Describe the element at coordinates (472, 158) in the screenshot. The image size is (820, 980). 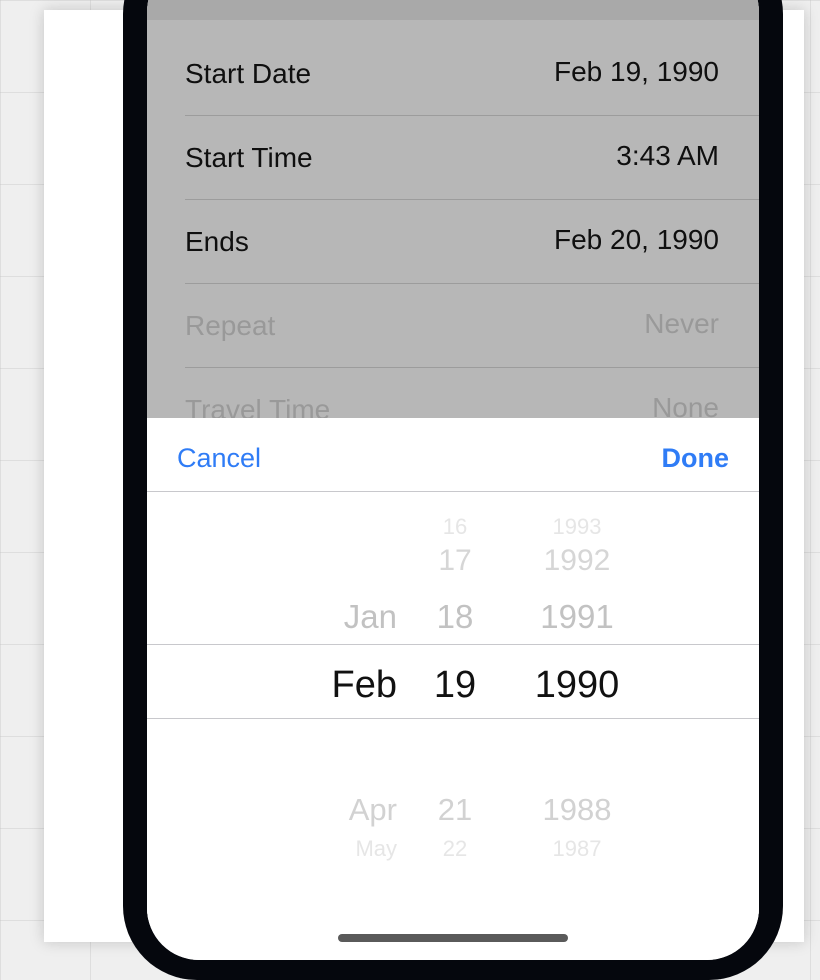
I see `row-start-time: Start Time 3:43 AM` at that location.